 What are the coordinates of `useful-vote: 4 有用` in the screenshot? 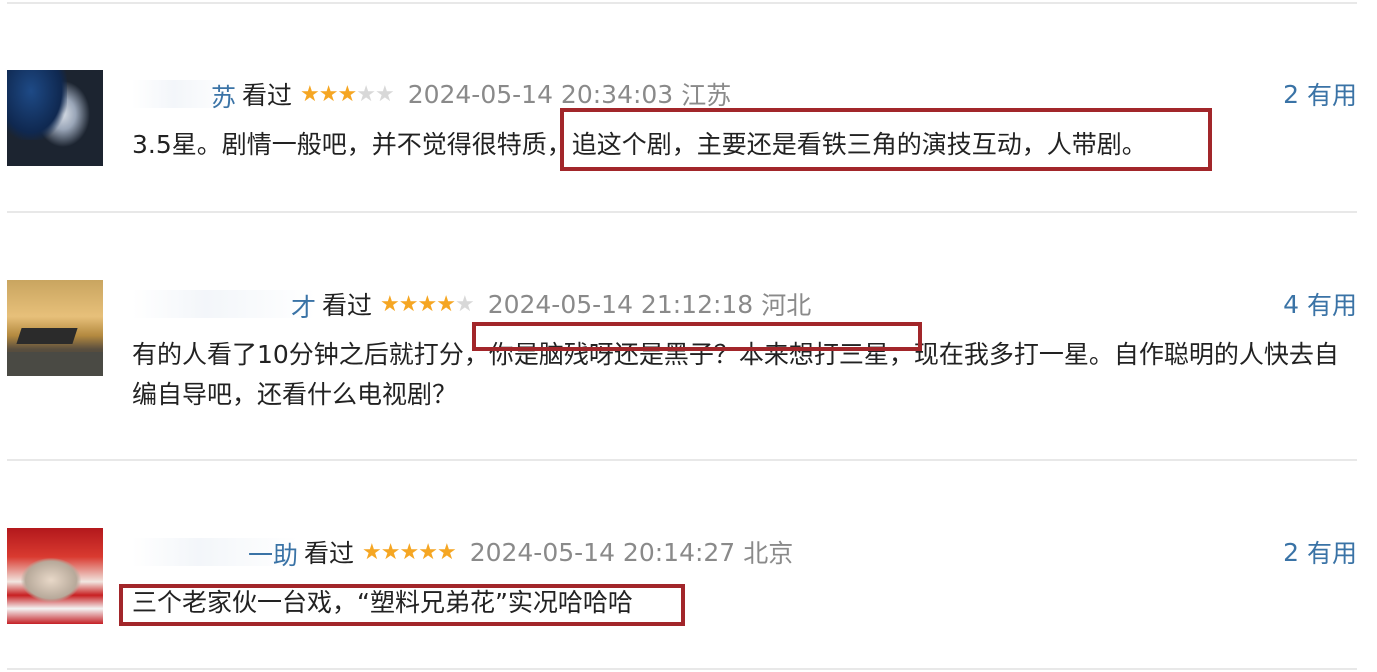 It's located at (1320, 304).